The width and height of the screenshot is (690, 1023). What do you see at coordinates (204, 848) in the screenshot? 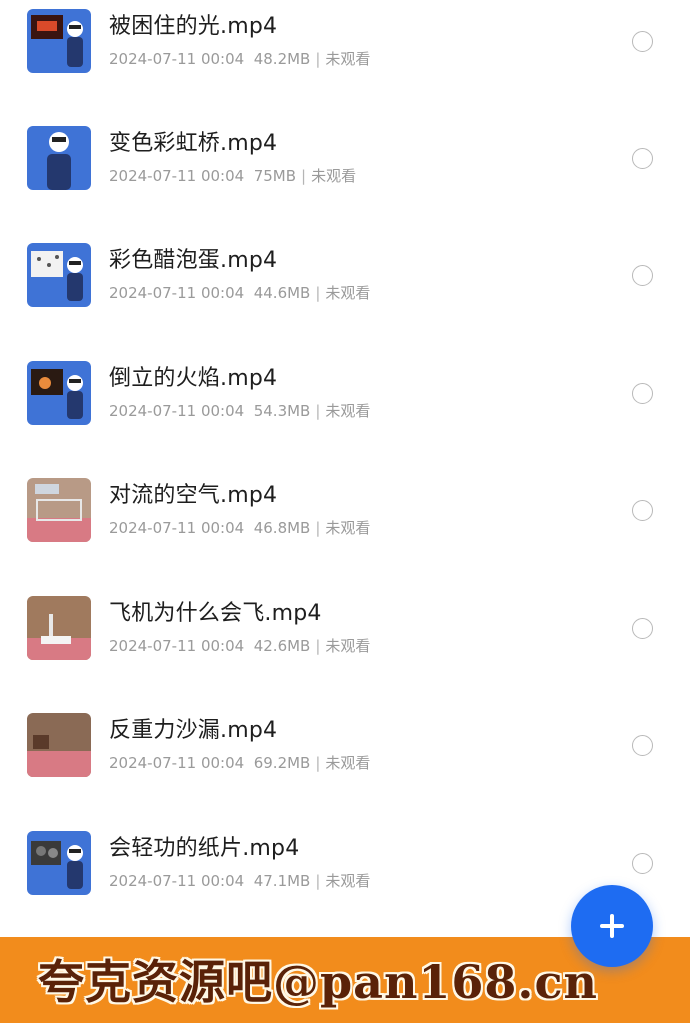
I see `file-name: 会轻功的纸片.mp4` at bounding box center [204, 848].